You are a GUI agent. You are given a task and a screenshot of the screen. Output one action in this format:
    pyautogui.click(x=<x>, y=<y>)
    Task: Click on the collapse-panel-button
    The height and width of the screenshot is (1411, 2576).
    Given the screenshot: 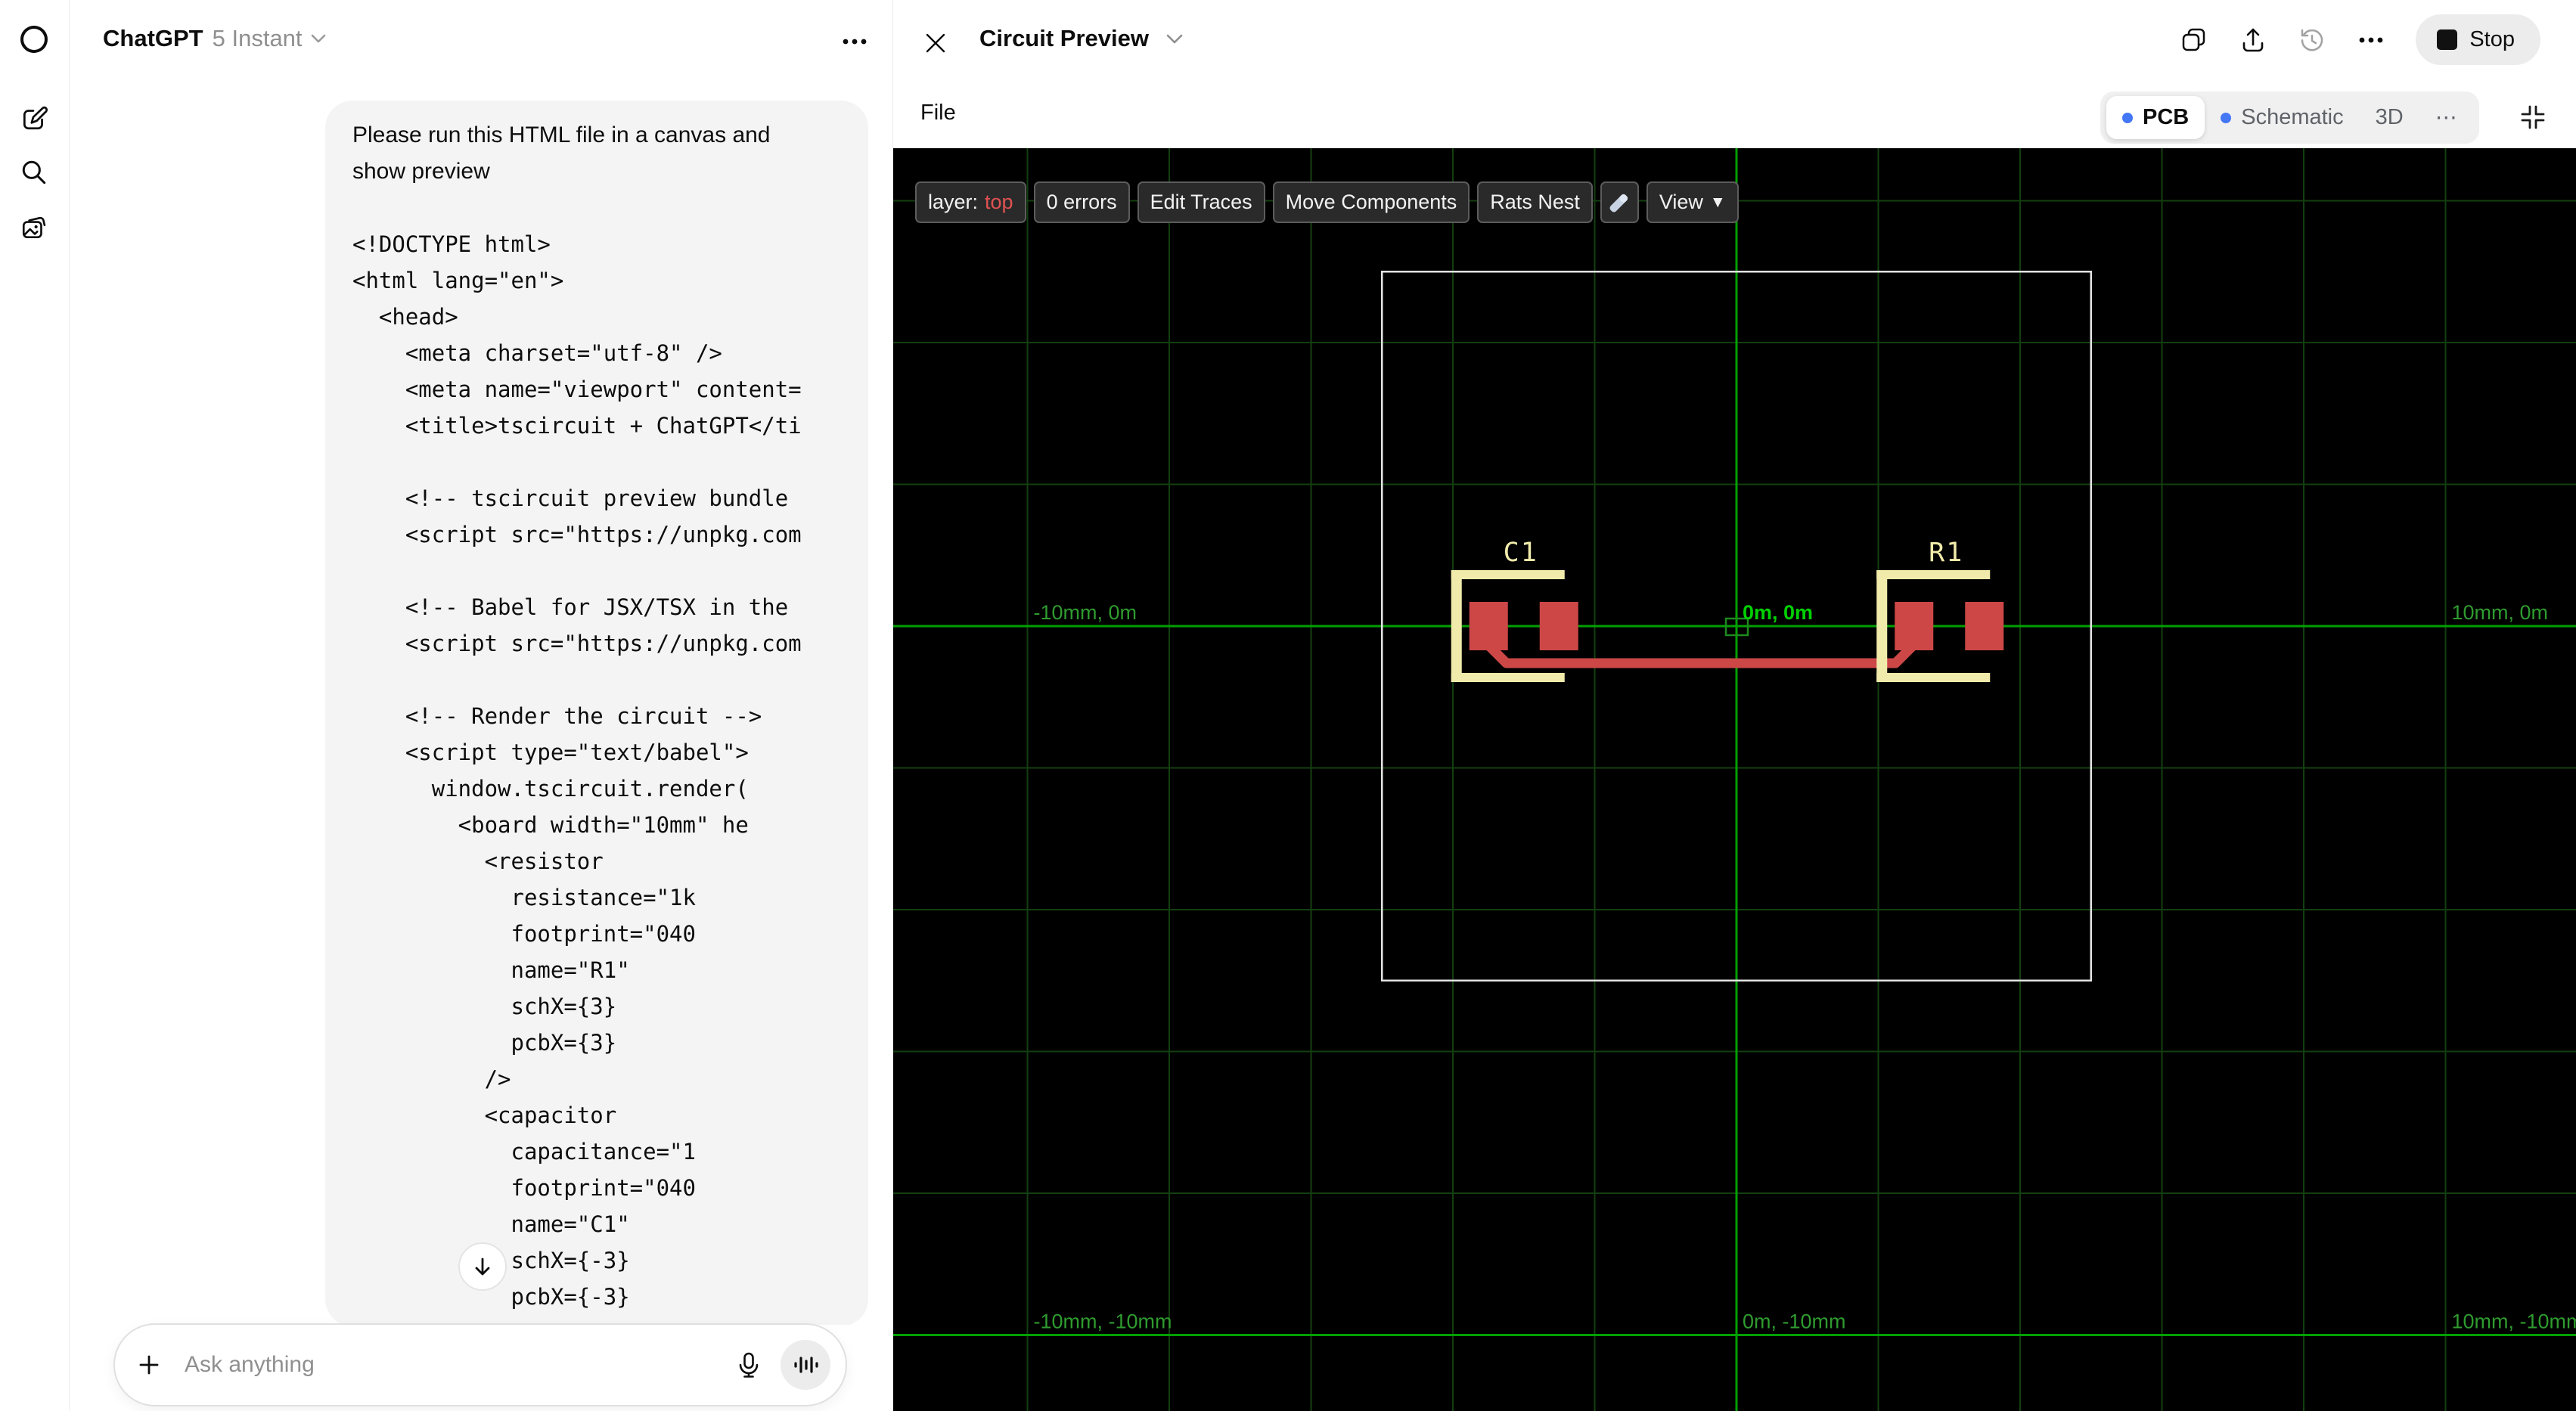 What is the action you would take?
    pyautogui.click(x=2533, y=117)
    